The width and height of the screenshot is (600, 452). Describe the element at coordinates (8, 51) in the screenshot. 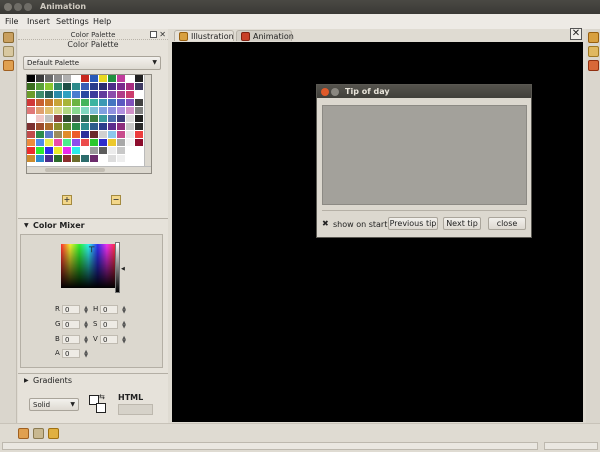

I see `pen-tool-icon` at that location.